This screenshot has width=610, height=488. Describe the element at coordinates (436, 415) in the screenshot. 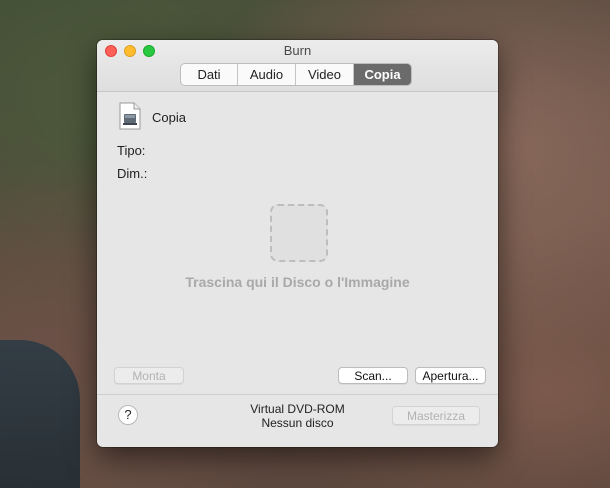

I see `masterizza-button: Masterizza` at that location.